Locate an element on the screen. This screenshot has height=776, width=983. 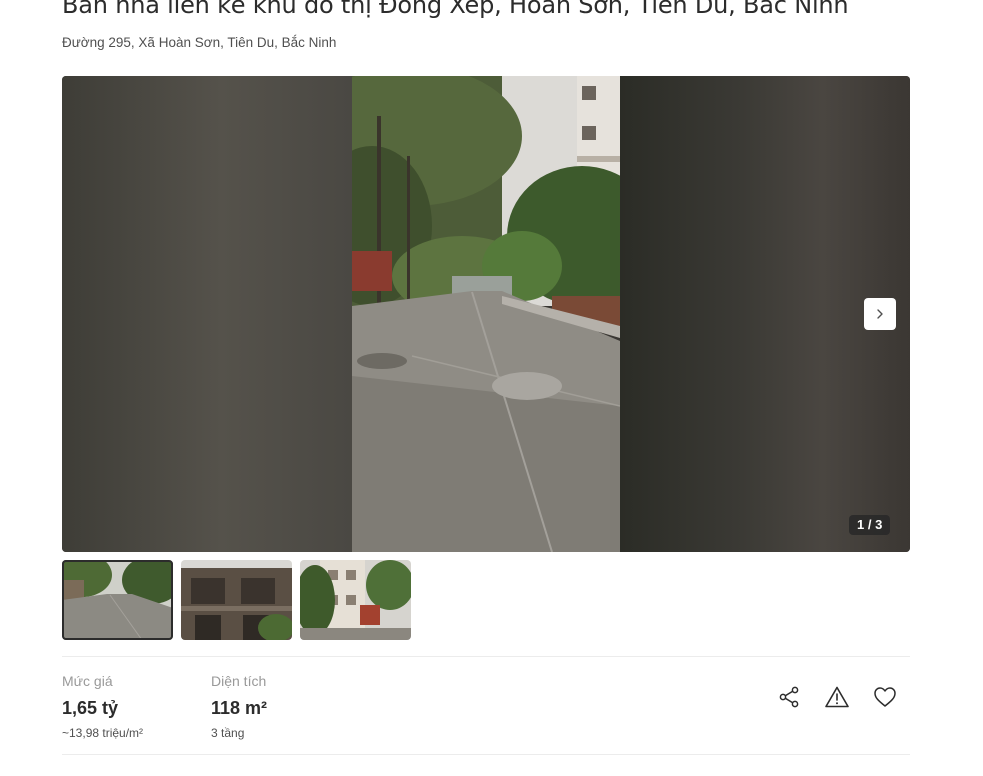
price-block: Mức giá 1,65 tỷ ~13,98 triệu/m² is located at coordinates (102, 706).